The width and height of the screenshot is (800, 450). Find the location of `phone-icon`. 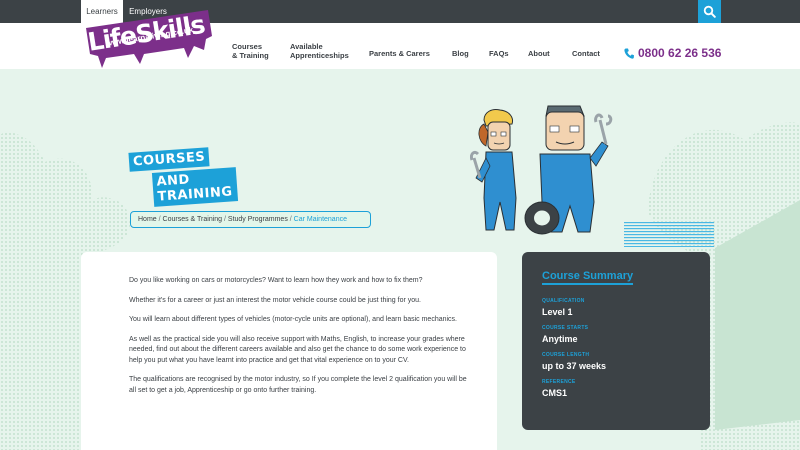

phone-icon is located at coordinates (629, 53).